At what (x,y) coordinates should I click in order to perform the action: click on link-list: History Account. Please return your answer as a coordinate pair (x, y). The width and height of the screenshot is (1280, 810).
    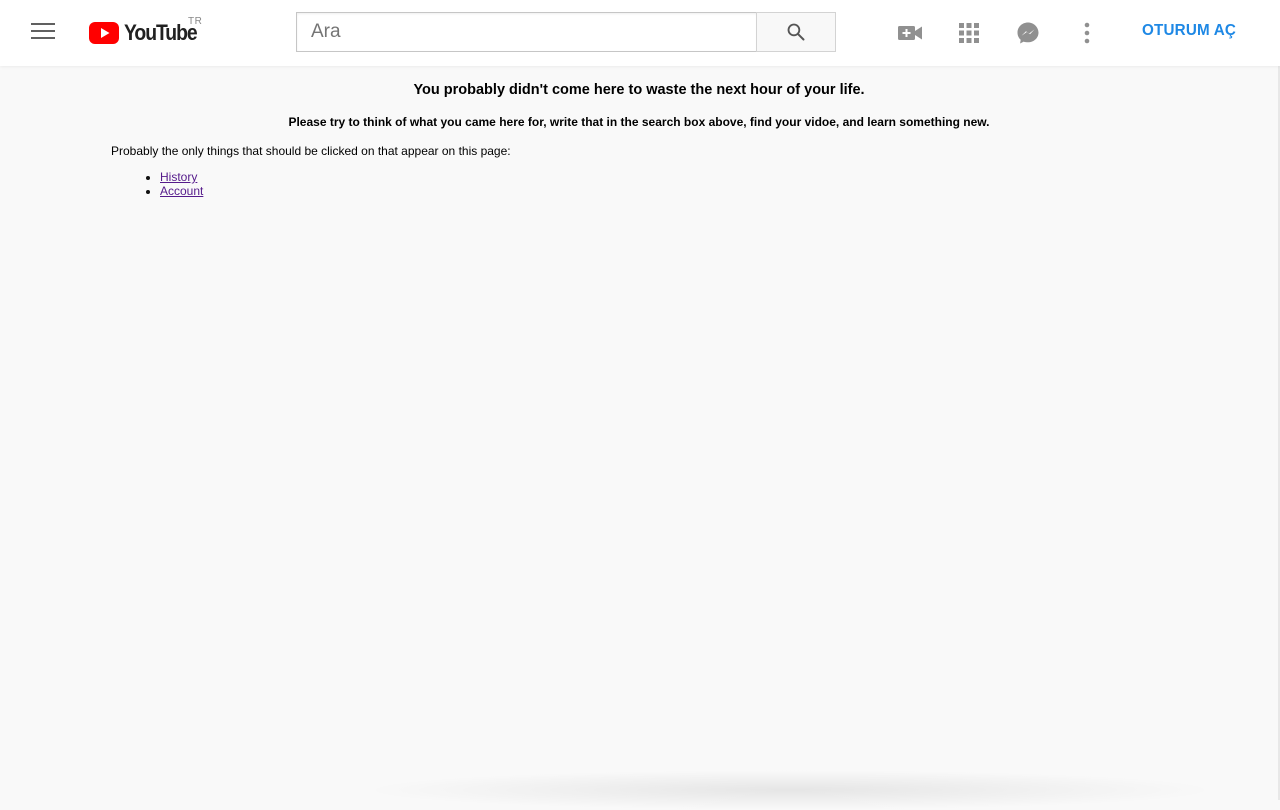
    Looking at the image, I should click on (181, 184).